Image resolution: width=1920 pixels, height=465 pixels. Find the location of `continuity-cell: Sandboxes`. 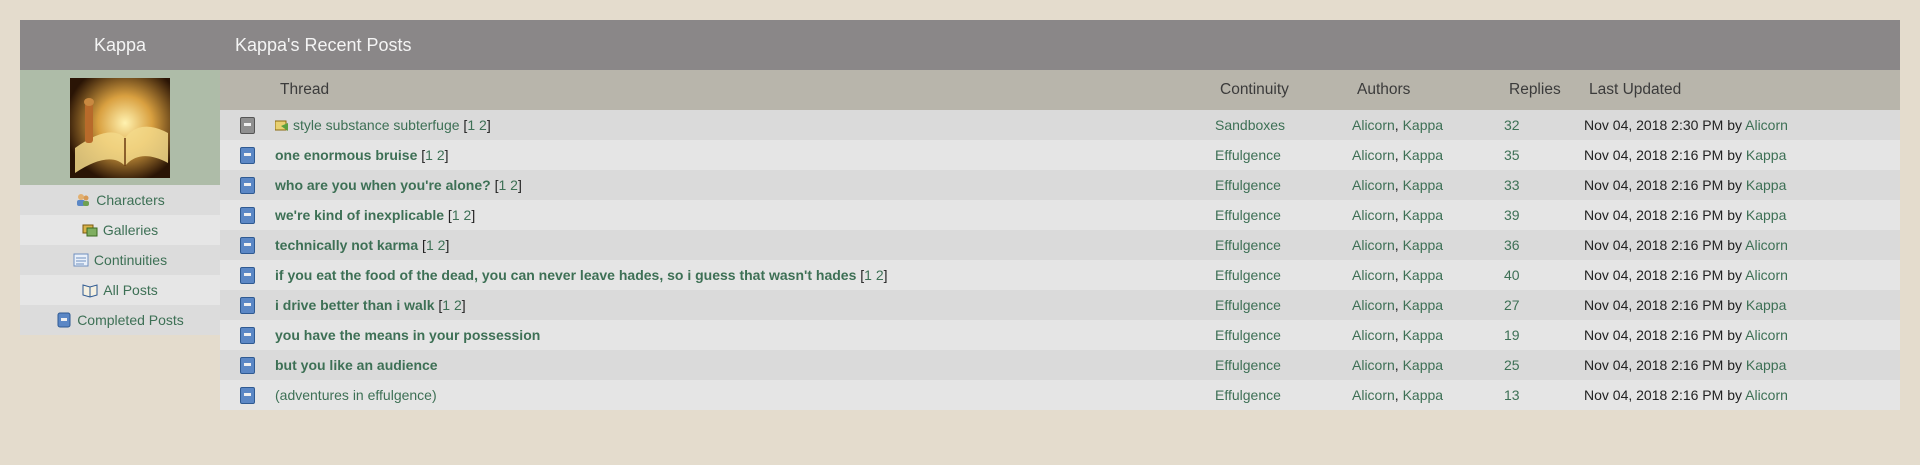

continuity-cell: Sandboxes is located at coordinates (1283, 125).